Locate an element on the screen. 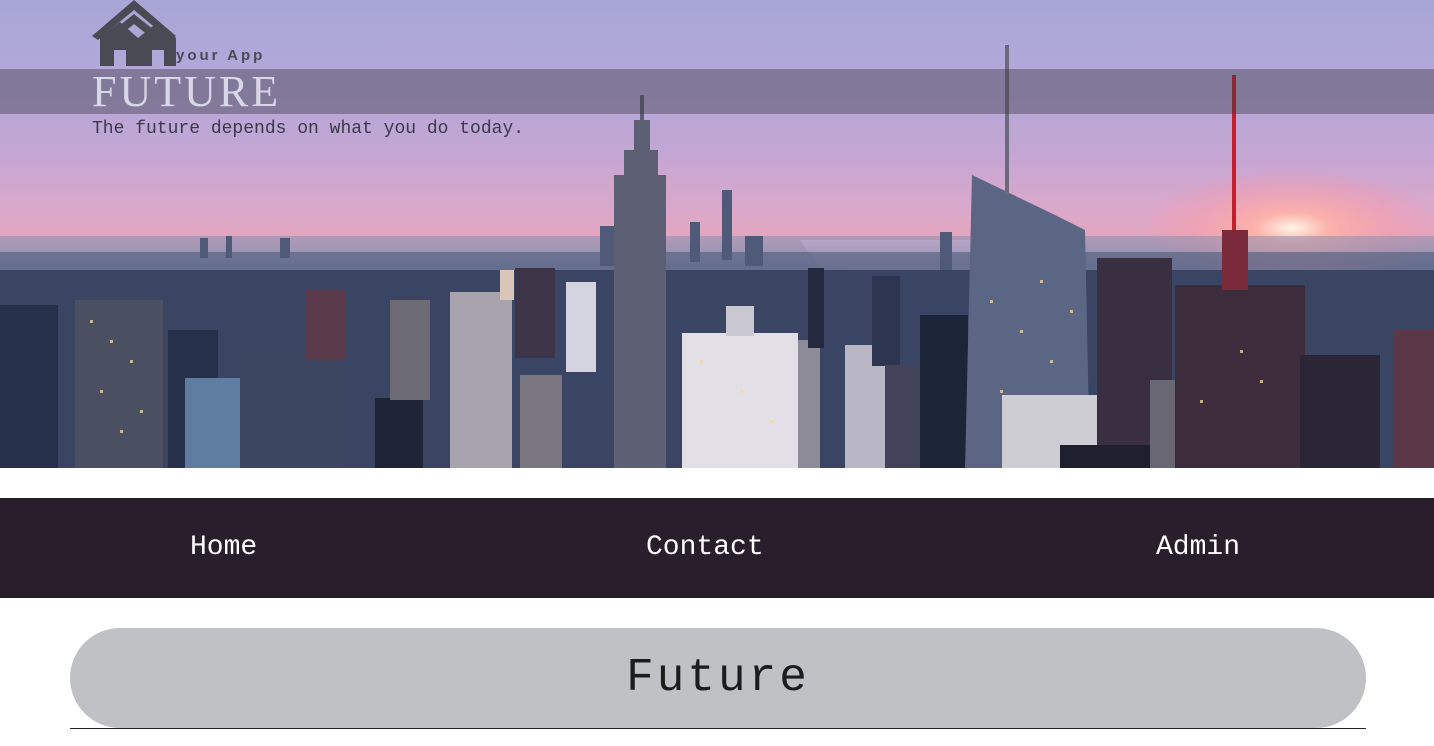  main-navbar: Home Contact Admin is located at coordinates (717, 548).